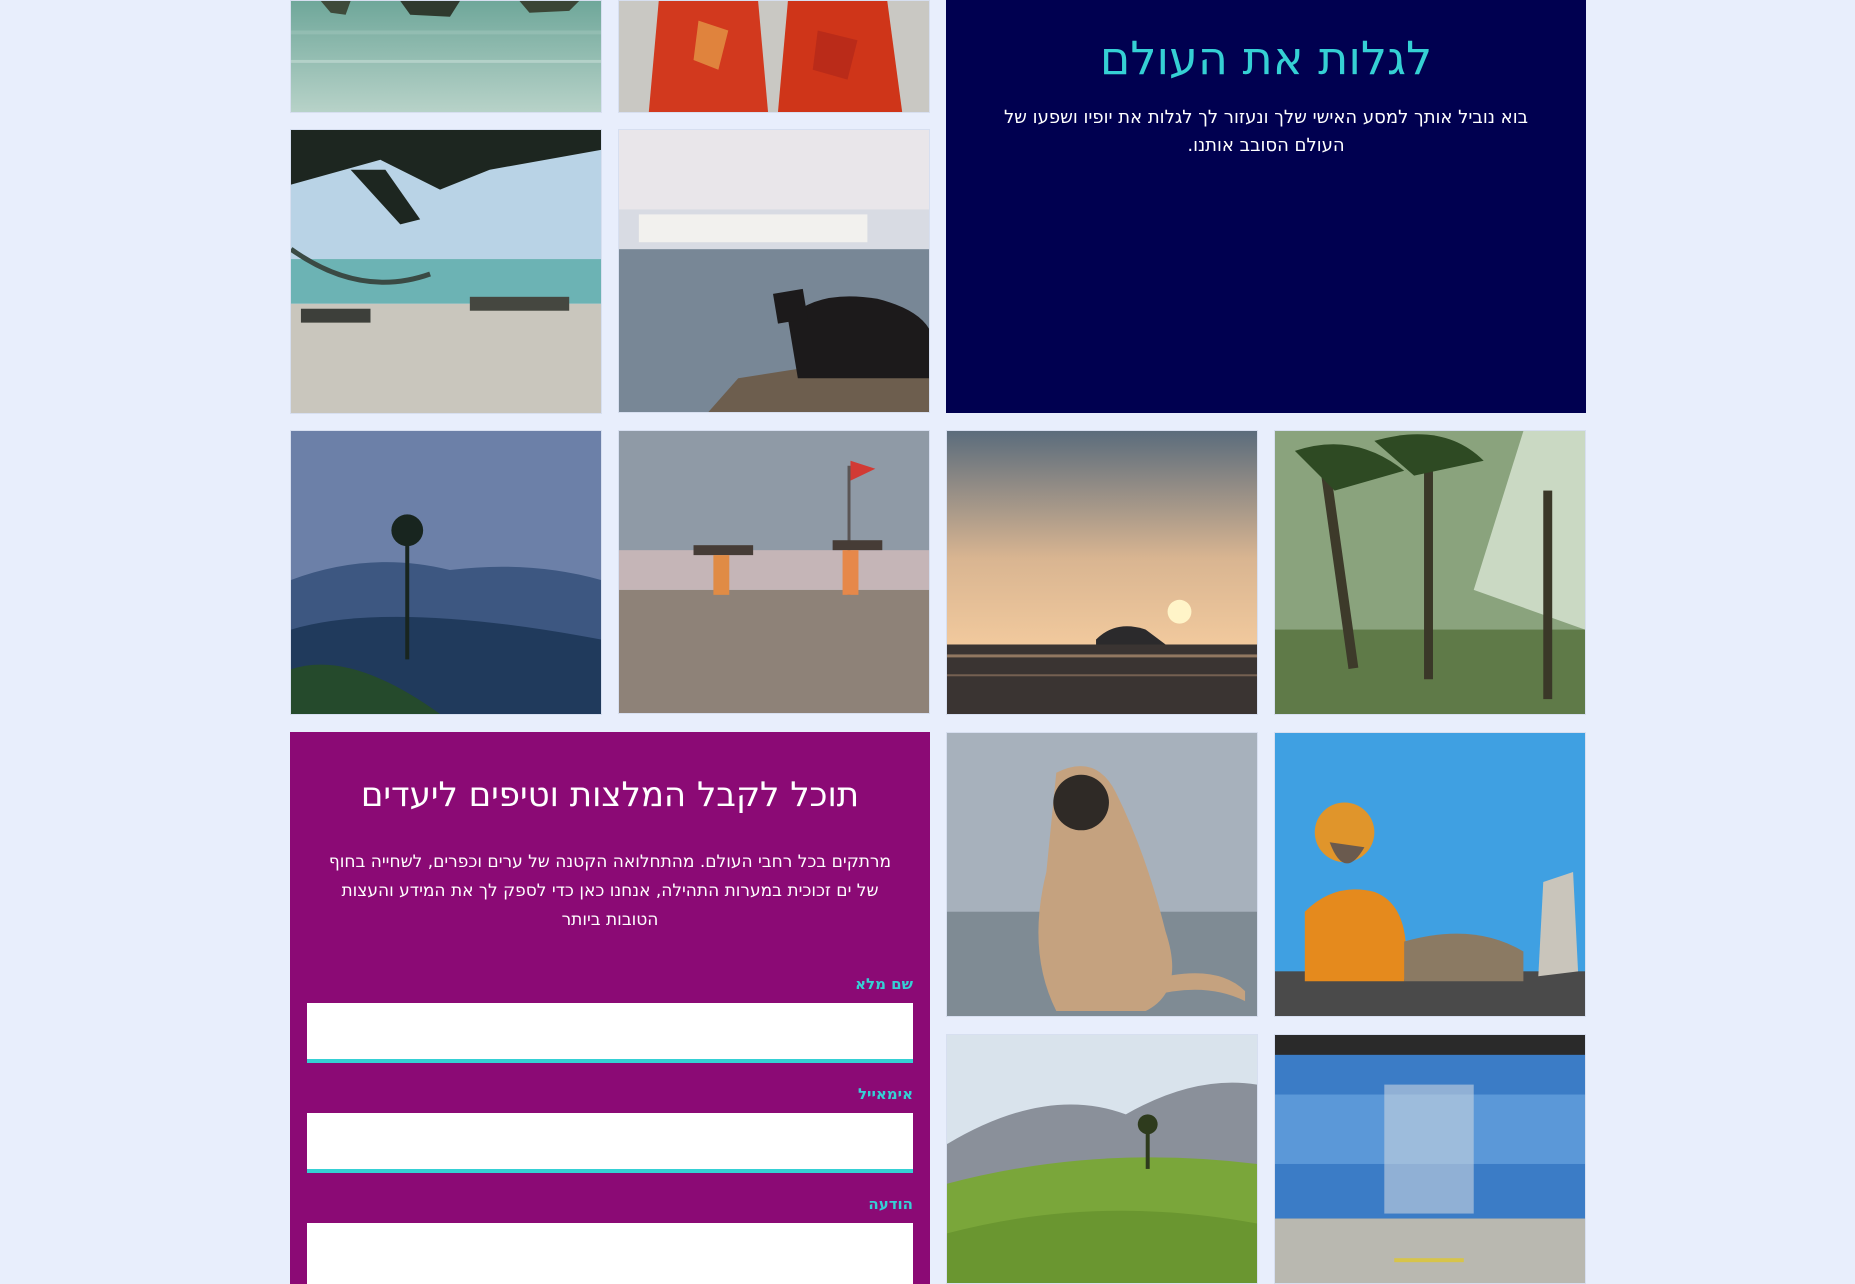 This screenshot has width=1855, height=1284. Describe the element at coordinates (890, 1204) in the screenshot. I see `message-label: הודעה` at that location.